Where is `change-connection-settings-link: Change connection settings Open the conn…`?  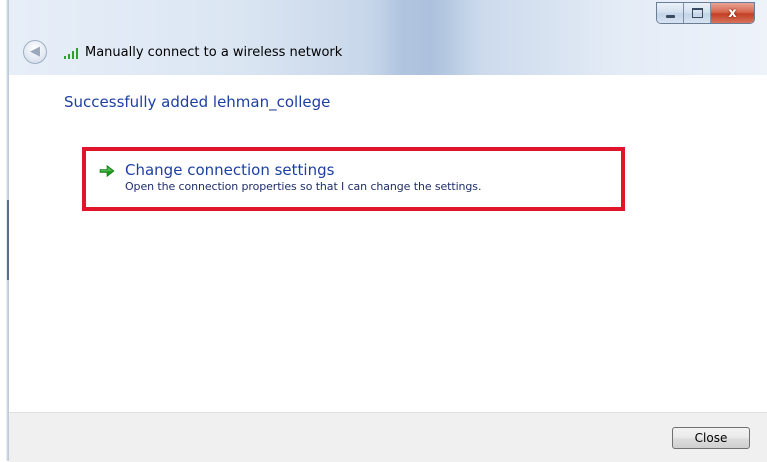
change-connection-settings-link: Change connection settings Open the conn… is located at coordinates (289, 178).